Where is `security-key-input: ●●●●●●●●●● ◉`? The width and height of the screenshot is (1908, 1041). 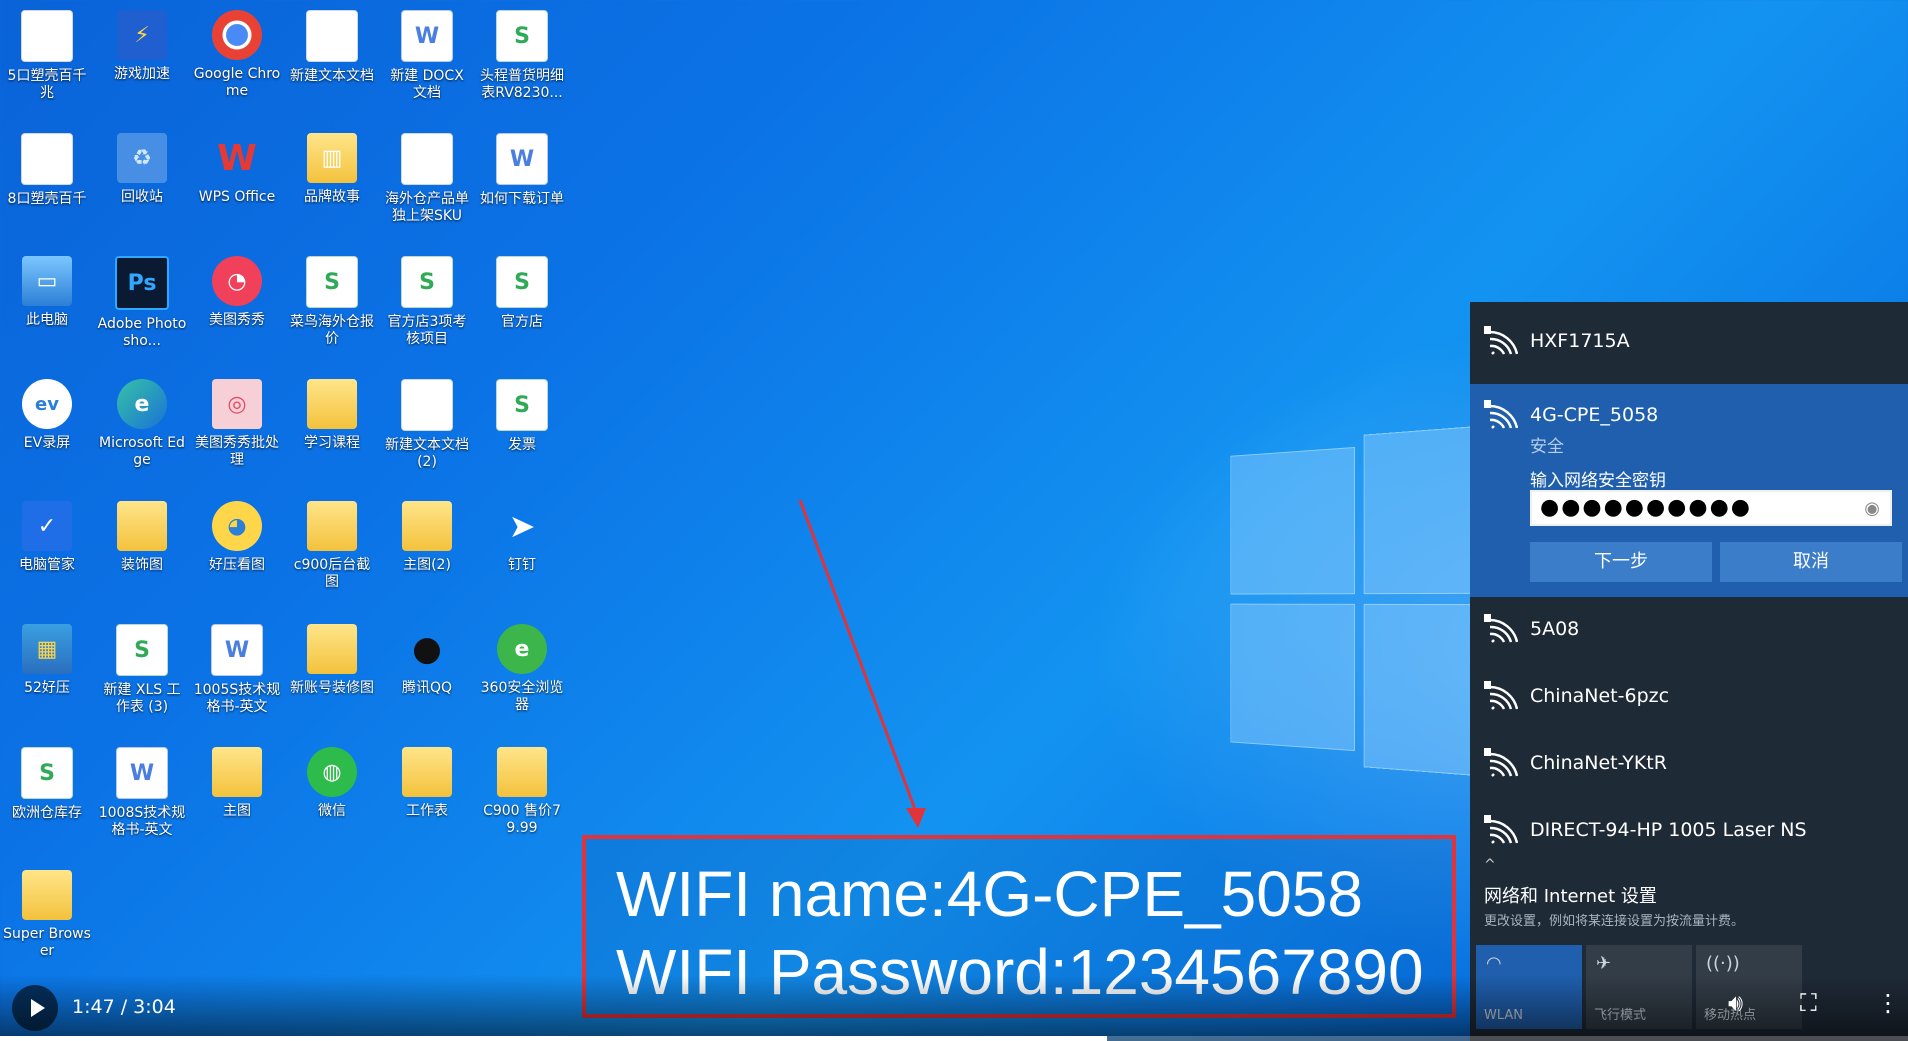 security-key-input: ●●●●●●●●●● ◉ is located at coordinates (1711, 508).